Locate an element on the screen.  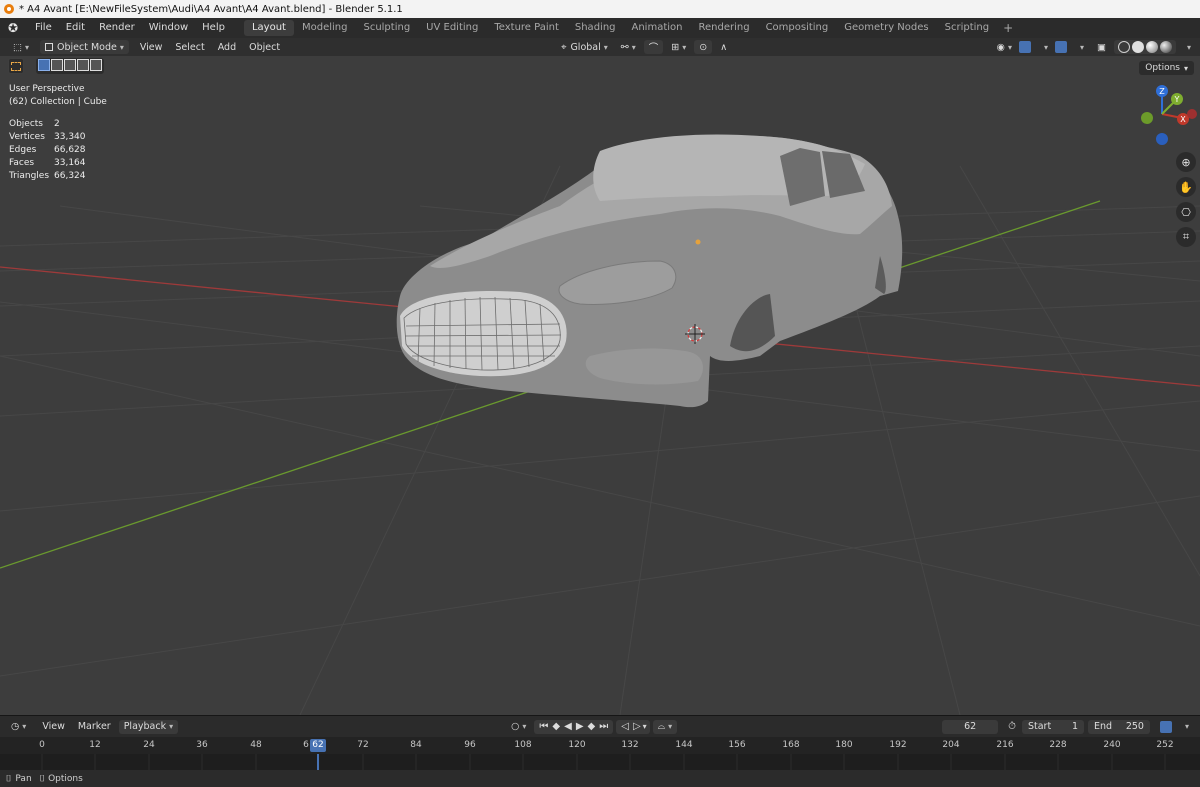
menu-select: Select is located at coordinates (189, 47).